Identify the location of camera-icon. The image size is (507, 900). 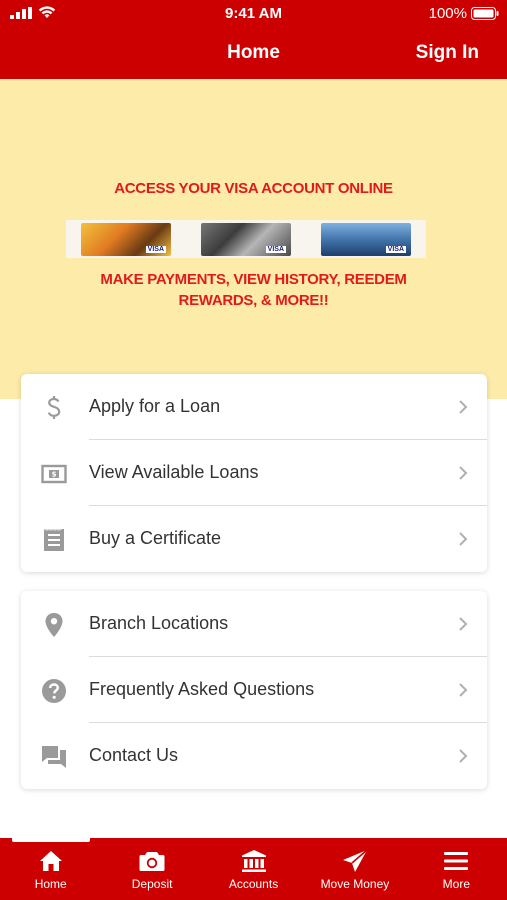
(152, 861).